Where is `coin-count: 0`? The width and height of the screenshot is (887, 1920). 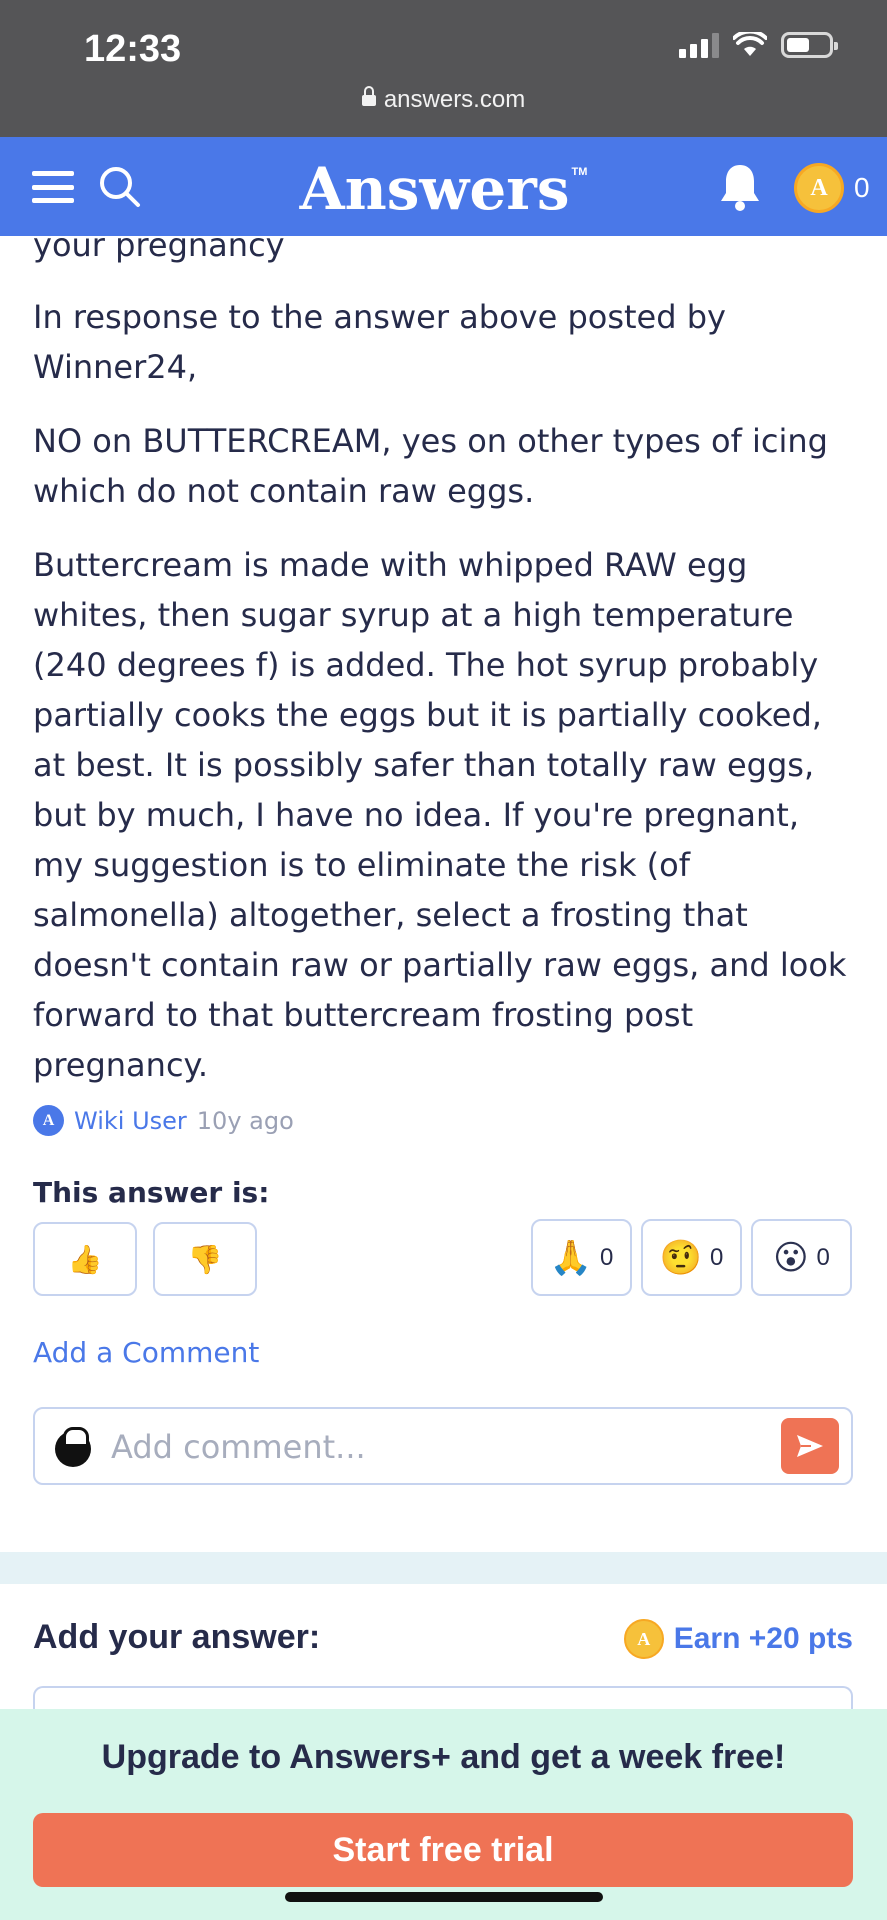 coin-count: 0 is located at coordinates (862, 187).